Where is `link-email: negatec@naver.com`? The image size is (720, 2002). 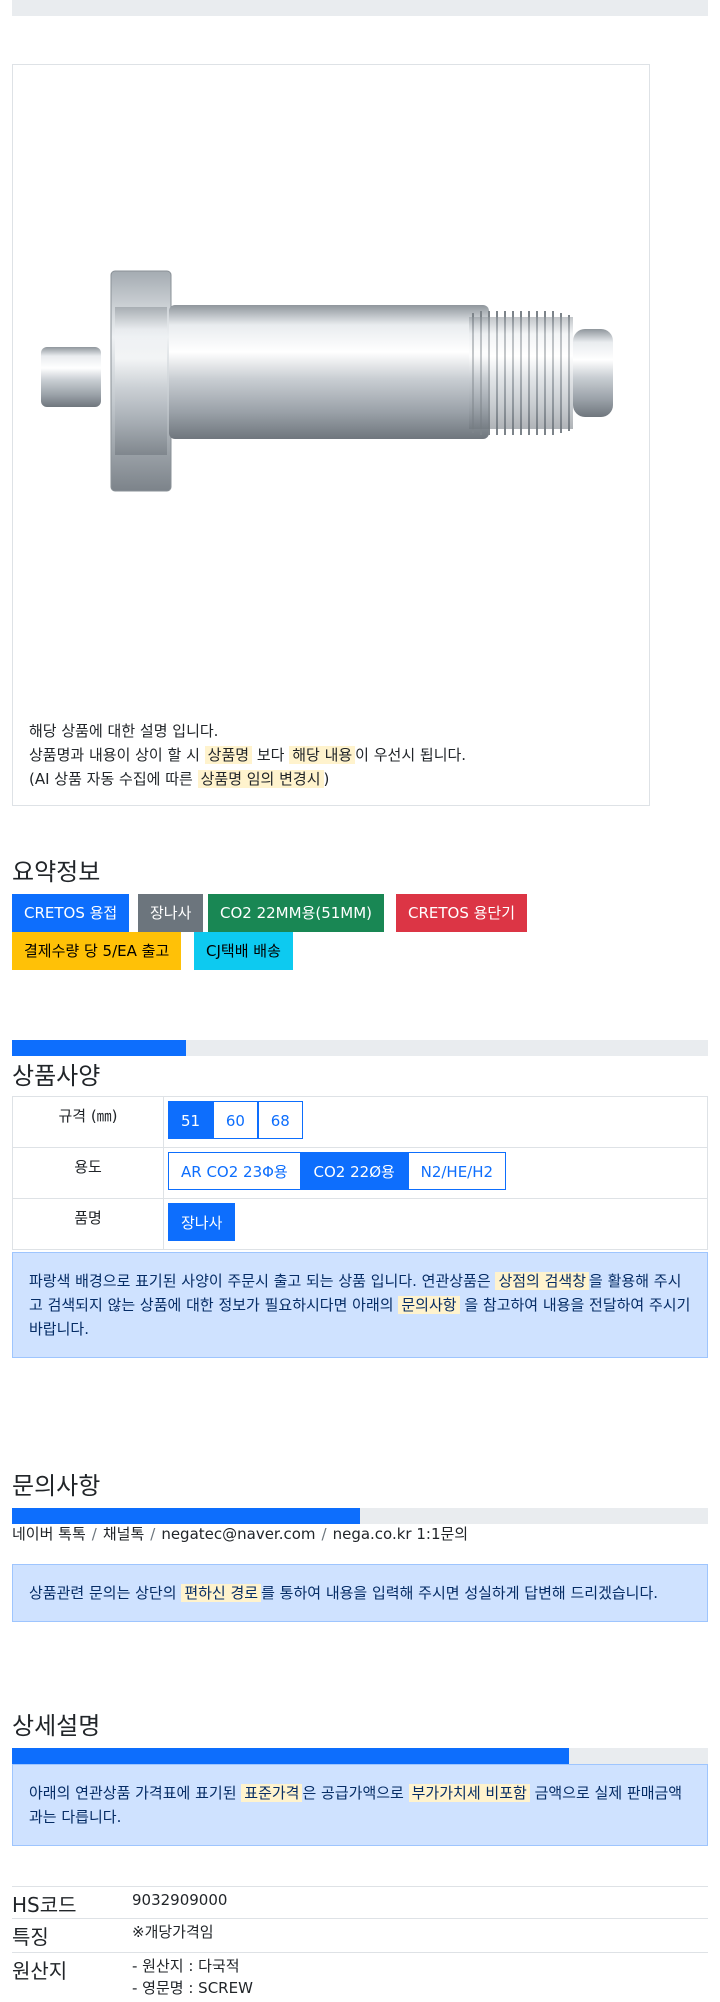 link-email: negatec@naver.com is located at coordinates (238, 1534).